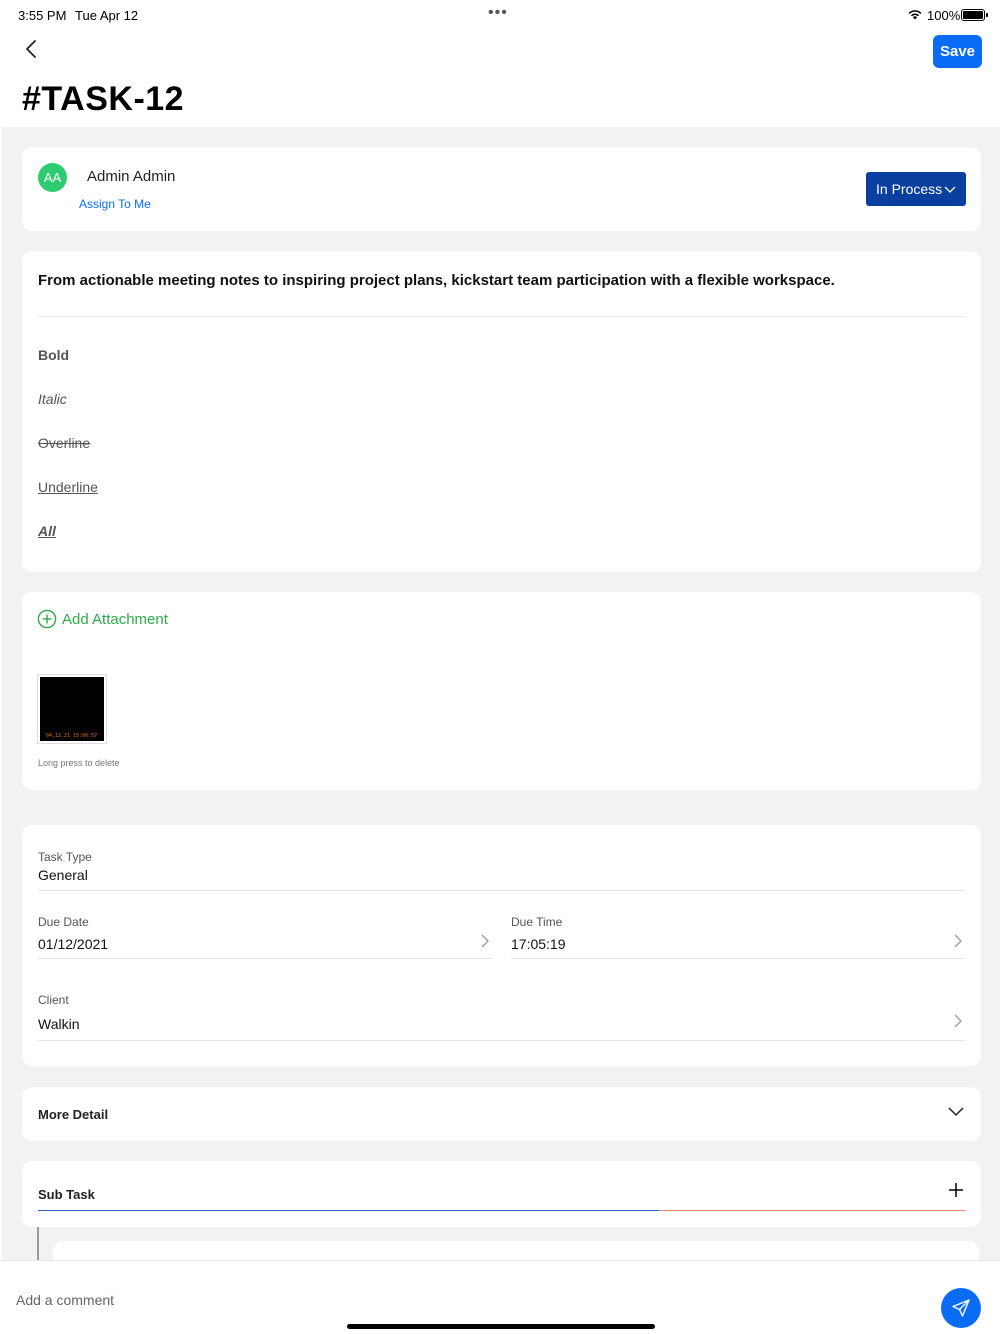 The image size is (1000, 1334). What do you see at coordinates (64, 443) in the screenshot?
I see `description-line-overline: Overline` at bounding box center [64, 443].